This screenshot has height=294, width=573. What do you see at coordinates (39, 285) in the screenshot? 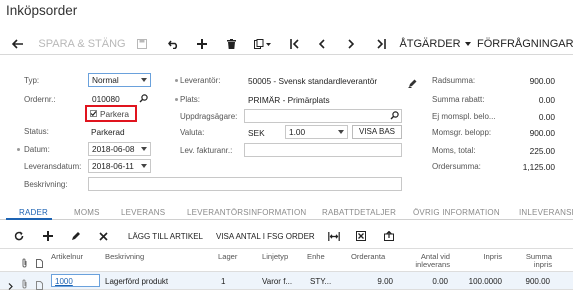
I see `note-icon` at bounding box center [39, 285].